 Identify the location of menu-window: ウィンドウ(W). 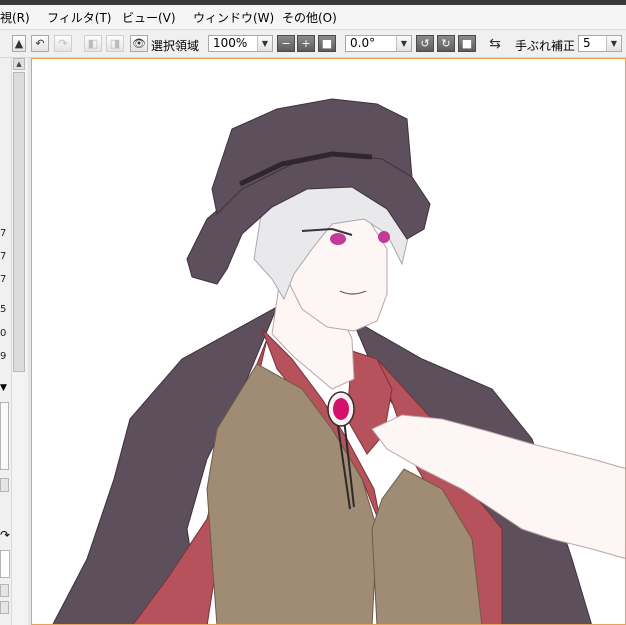
(233, 17).